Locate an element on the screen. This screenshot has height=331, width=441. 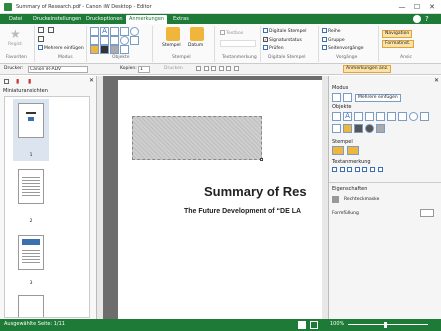
left-scrollbar is located at coordinates (100, 197).